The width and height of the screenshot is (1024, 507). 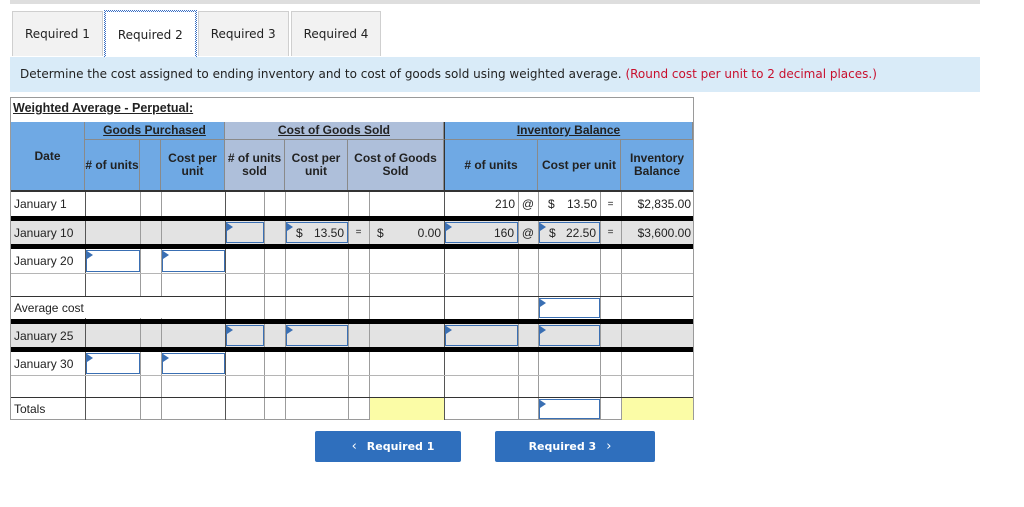 What do you see at coordinates (503, 232) in the screenshot?
I see `value: 160` at bounding box center [503, 232].